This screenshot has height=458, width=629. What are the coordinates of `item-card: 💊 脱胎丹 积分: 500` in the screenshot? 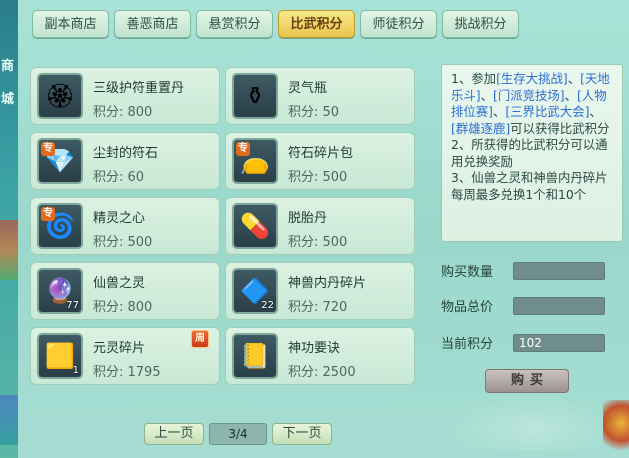 It's located at (320, 226).